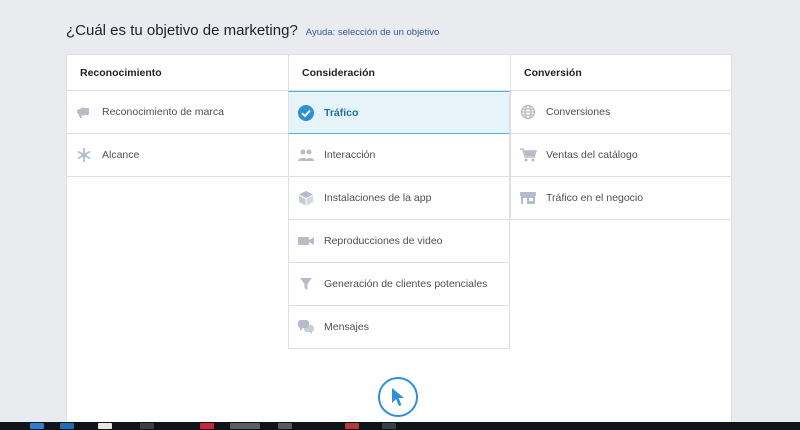  I want to click on option-label: Instalaciones de la app, so click(378, 198).